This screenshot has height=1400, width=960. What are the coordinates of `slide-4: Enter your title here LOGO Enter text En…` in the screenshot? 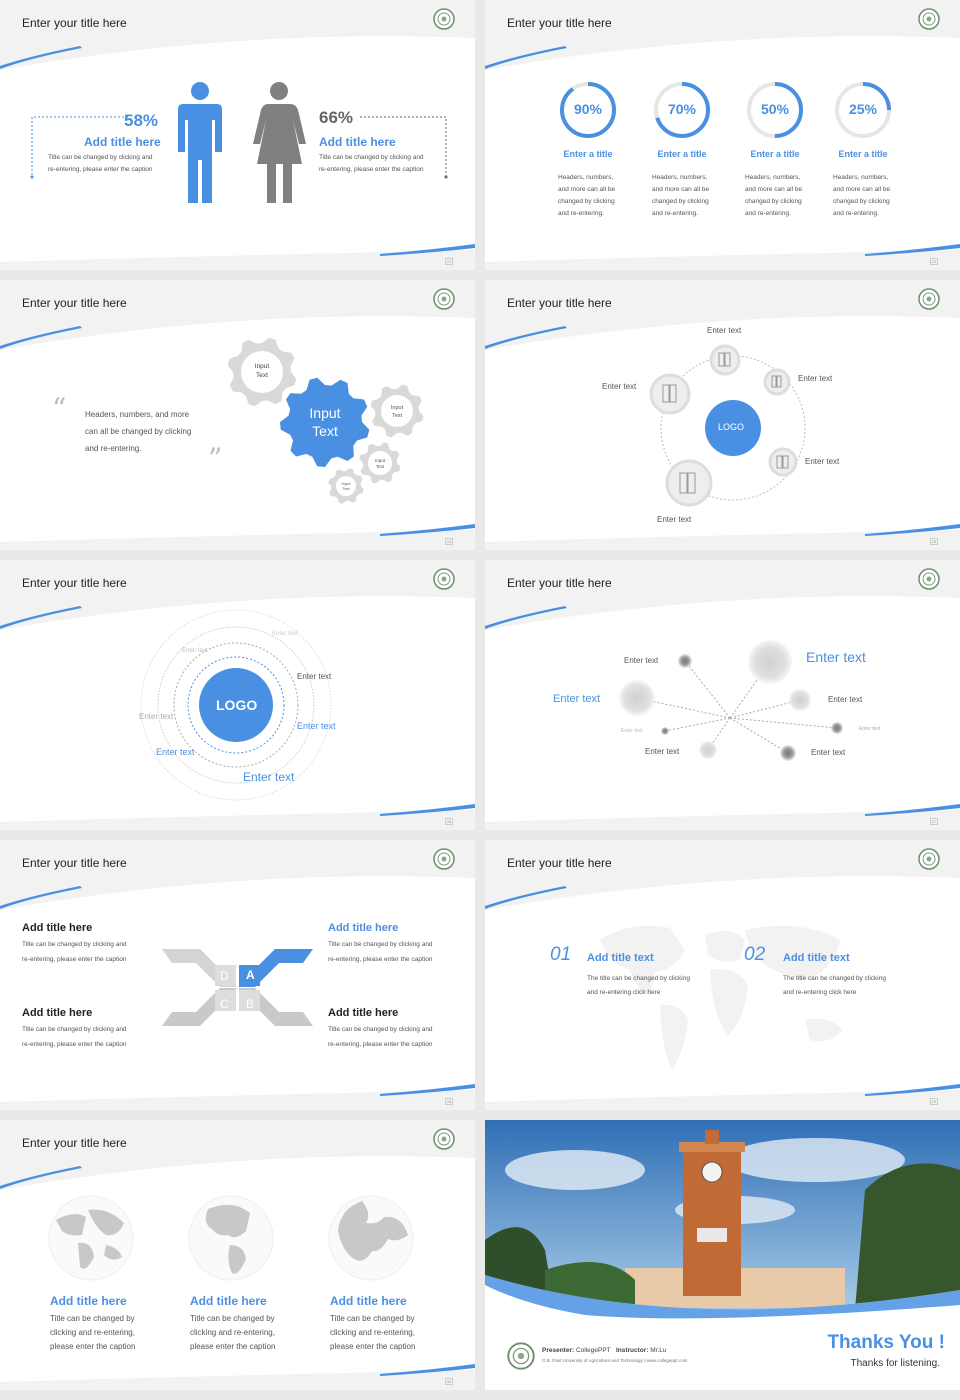 It's located at (722, 415).